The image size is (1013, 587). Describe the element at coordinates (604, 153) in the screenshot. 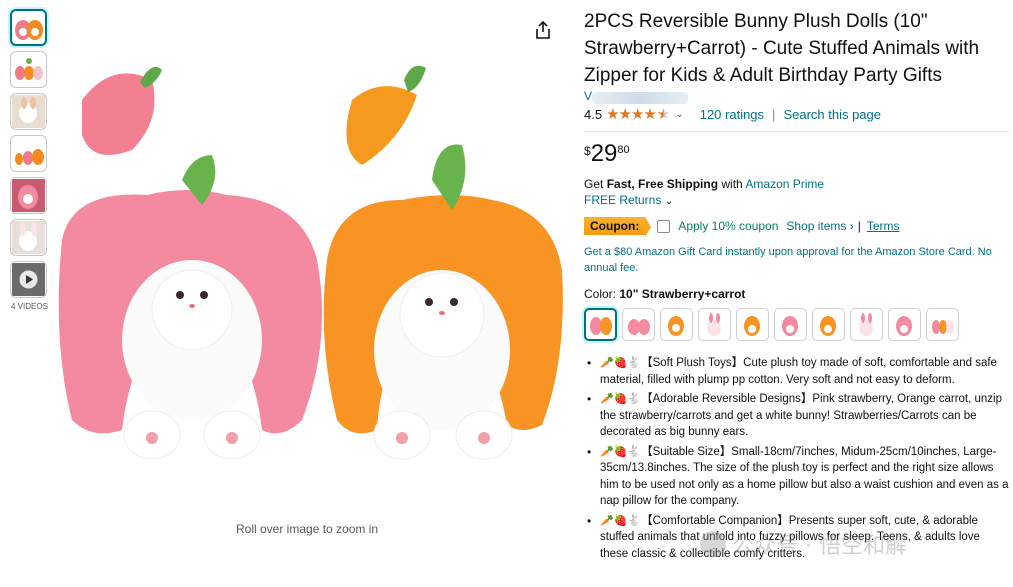

I see `price-whole: 29` at that location.